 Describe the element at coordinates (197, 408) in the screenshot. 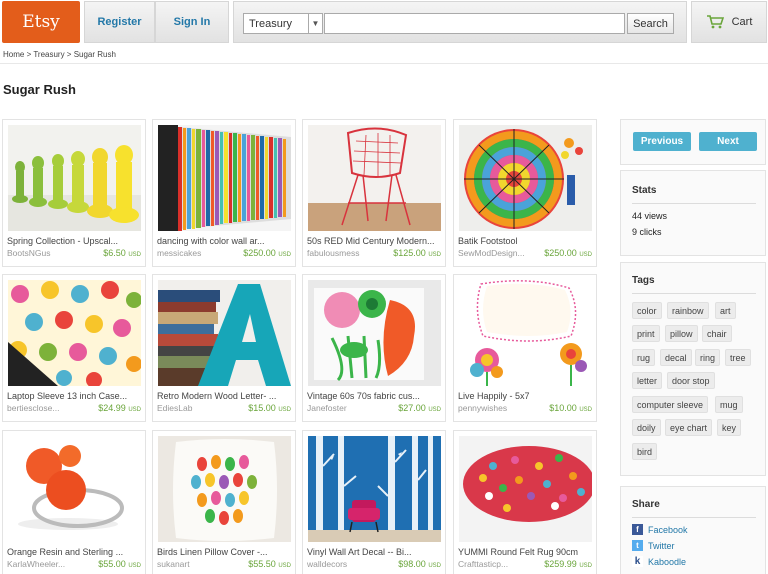

I see `shop-name: EdiesLab` at that location.